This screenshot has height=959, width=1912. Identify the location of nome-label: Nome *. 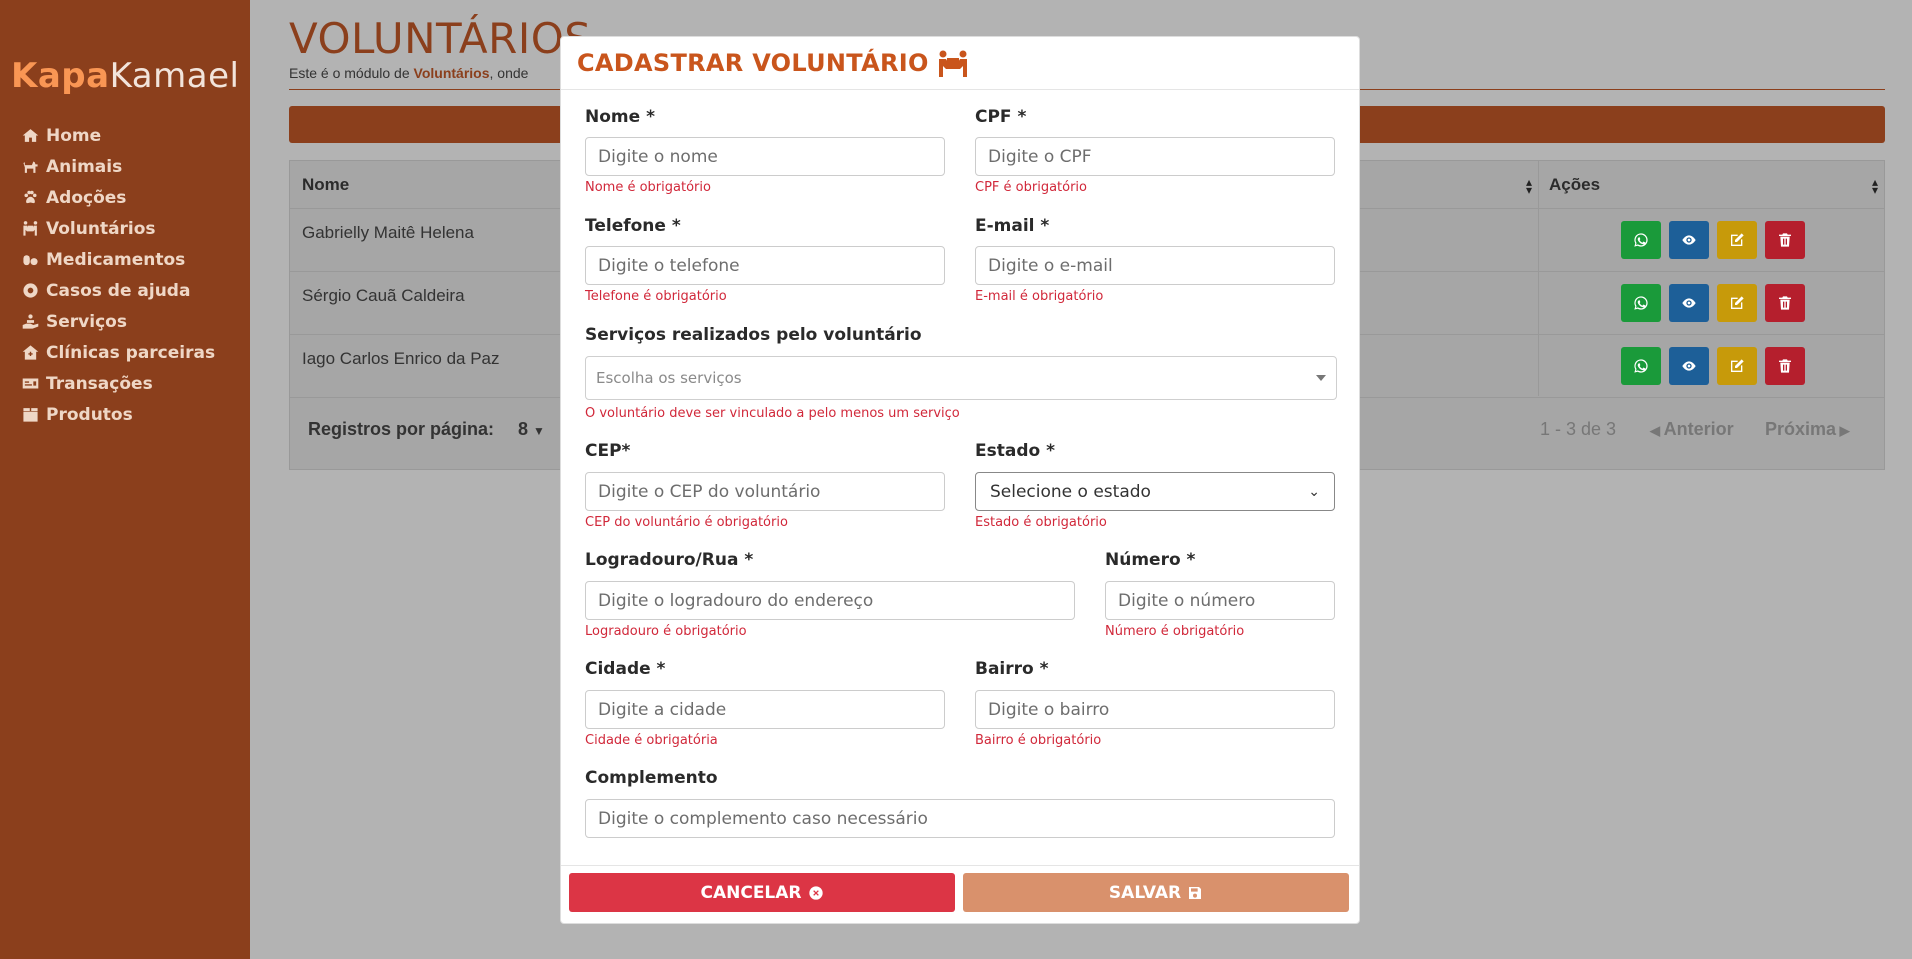
(620, 117).